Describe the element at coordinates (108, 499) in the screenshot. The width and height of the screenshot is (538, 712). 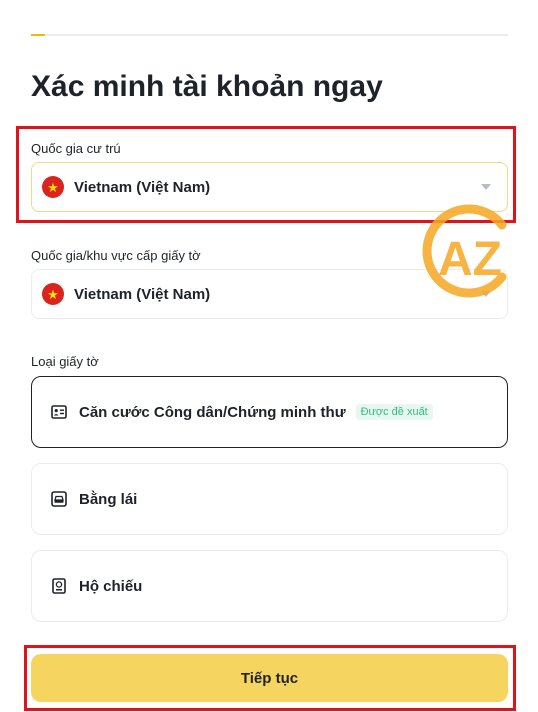
I see `document-option-label: Bằng lái` at that location.